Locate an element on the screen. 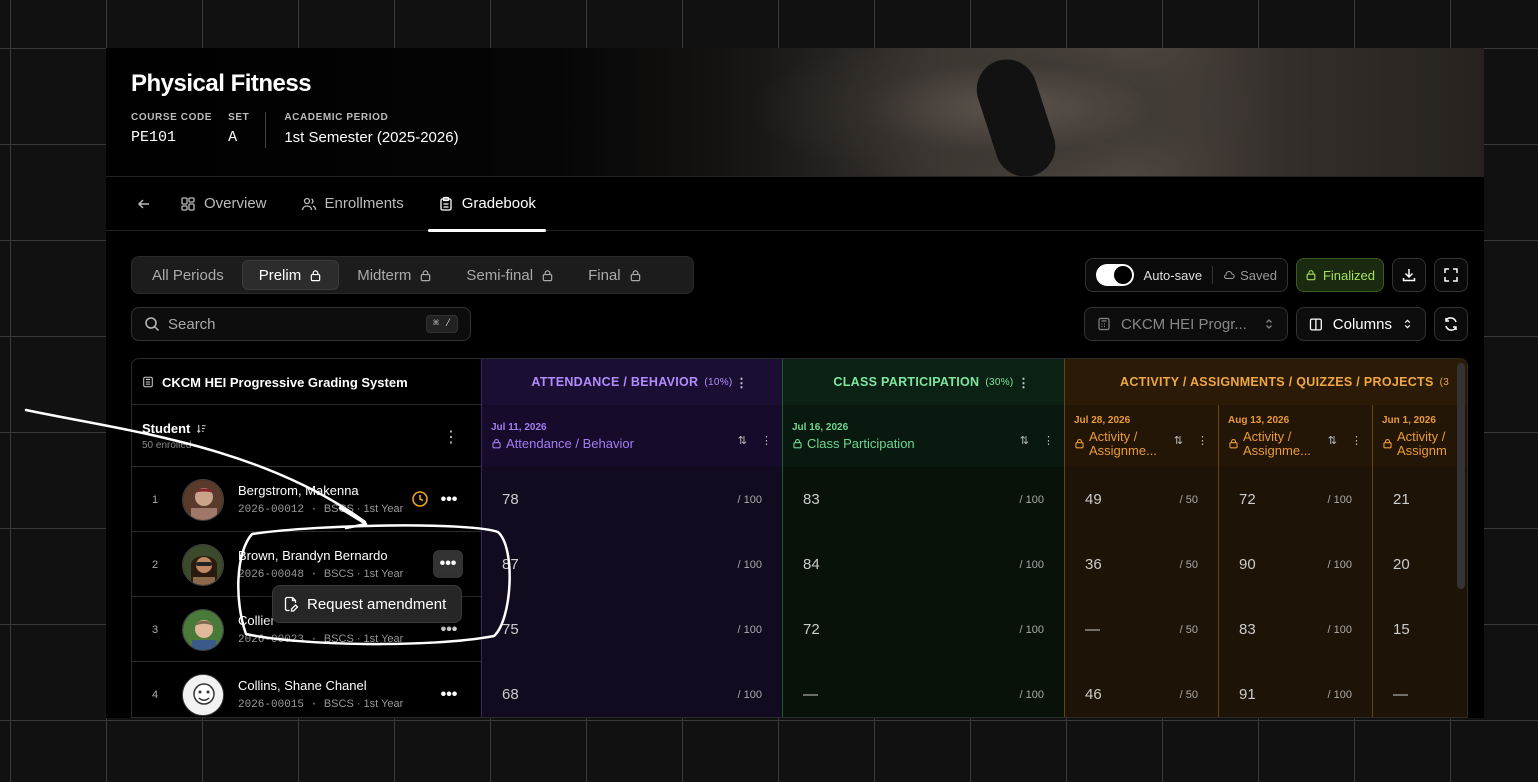 Image resolution: width=1538 pixels, height=782 pixels. dashboard-icon is located at coordinates (188, 203).